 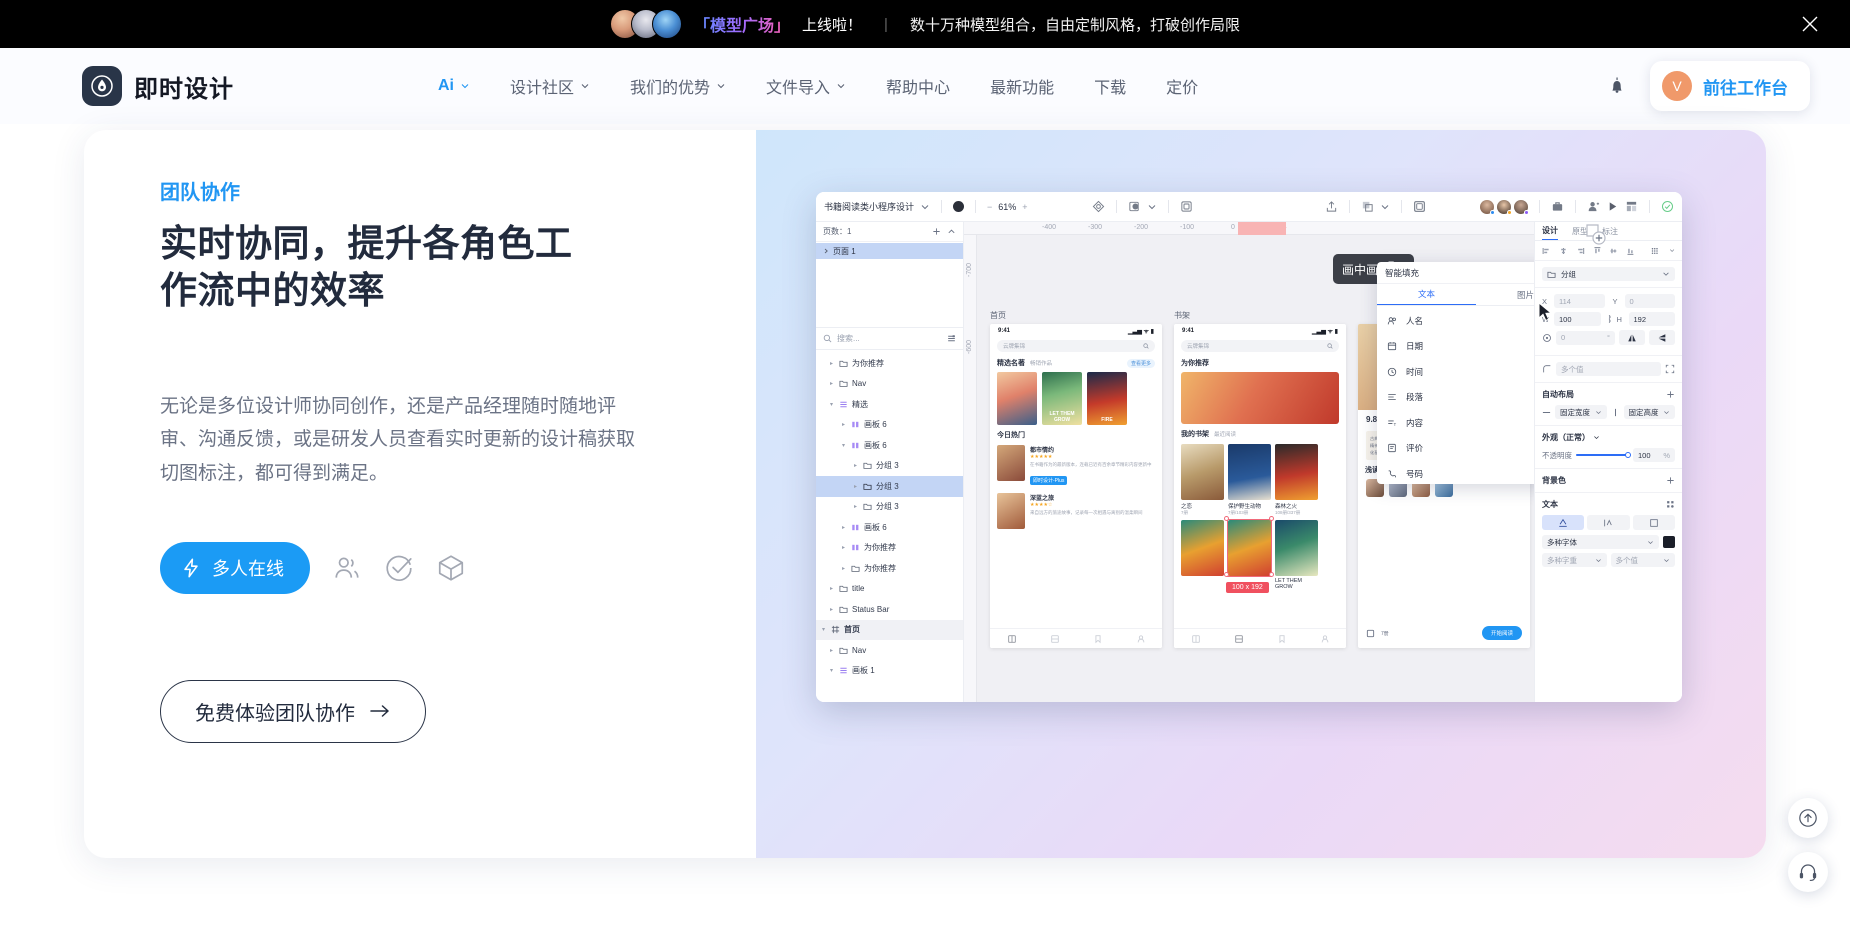 What do you see at coordinates (158, 86) in the screenshot?
I see `brand-logo-link: 即时设计` at bounding box center [158, 86].